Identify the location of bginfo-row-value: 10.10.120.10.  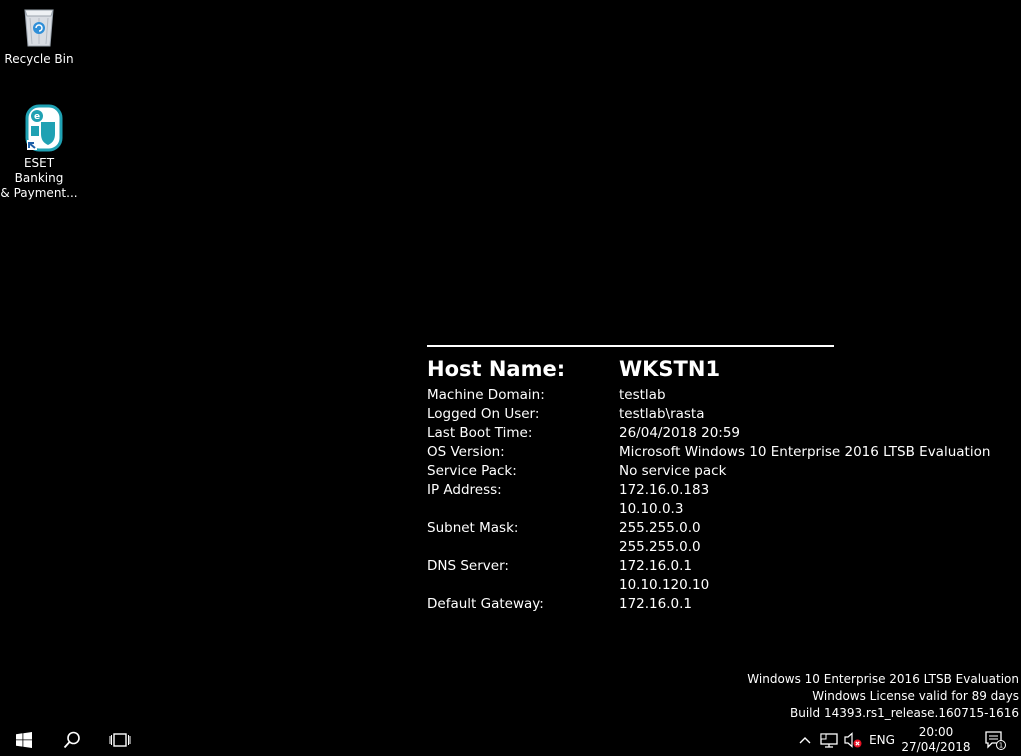
(664, 584).